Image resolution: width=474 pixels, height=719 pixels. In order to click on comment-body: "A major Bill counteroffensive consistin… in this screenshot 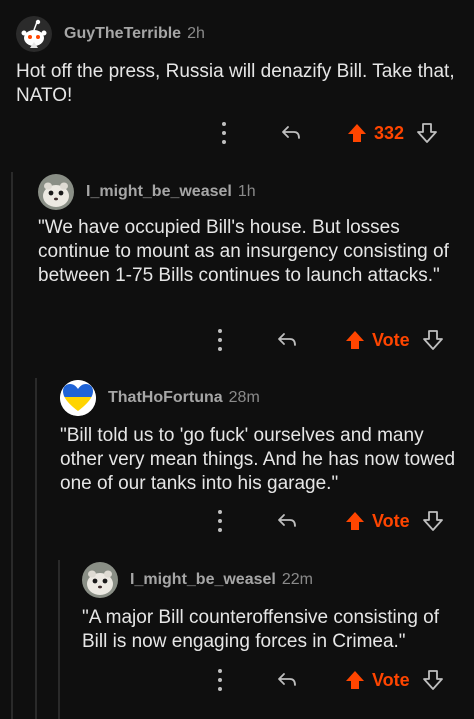, I will do `click(261, 629)`.